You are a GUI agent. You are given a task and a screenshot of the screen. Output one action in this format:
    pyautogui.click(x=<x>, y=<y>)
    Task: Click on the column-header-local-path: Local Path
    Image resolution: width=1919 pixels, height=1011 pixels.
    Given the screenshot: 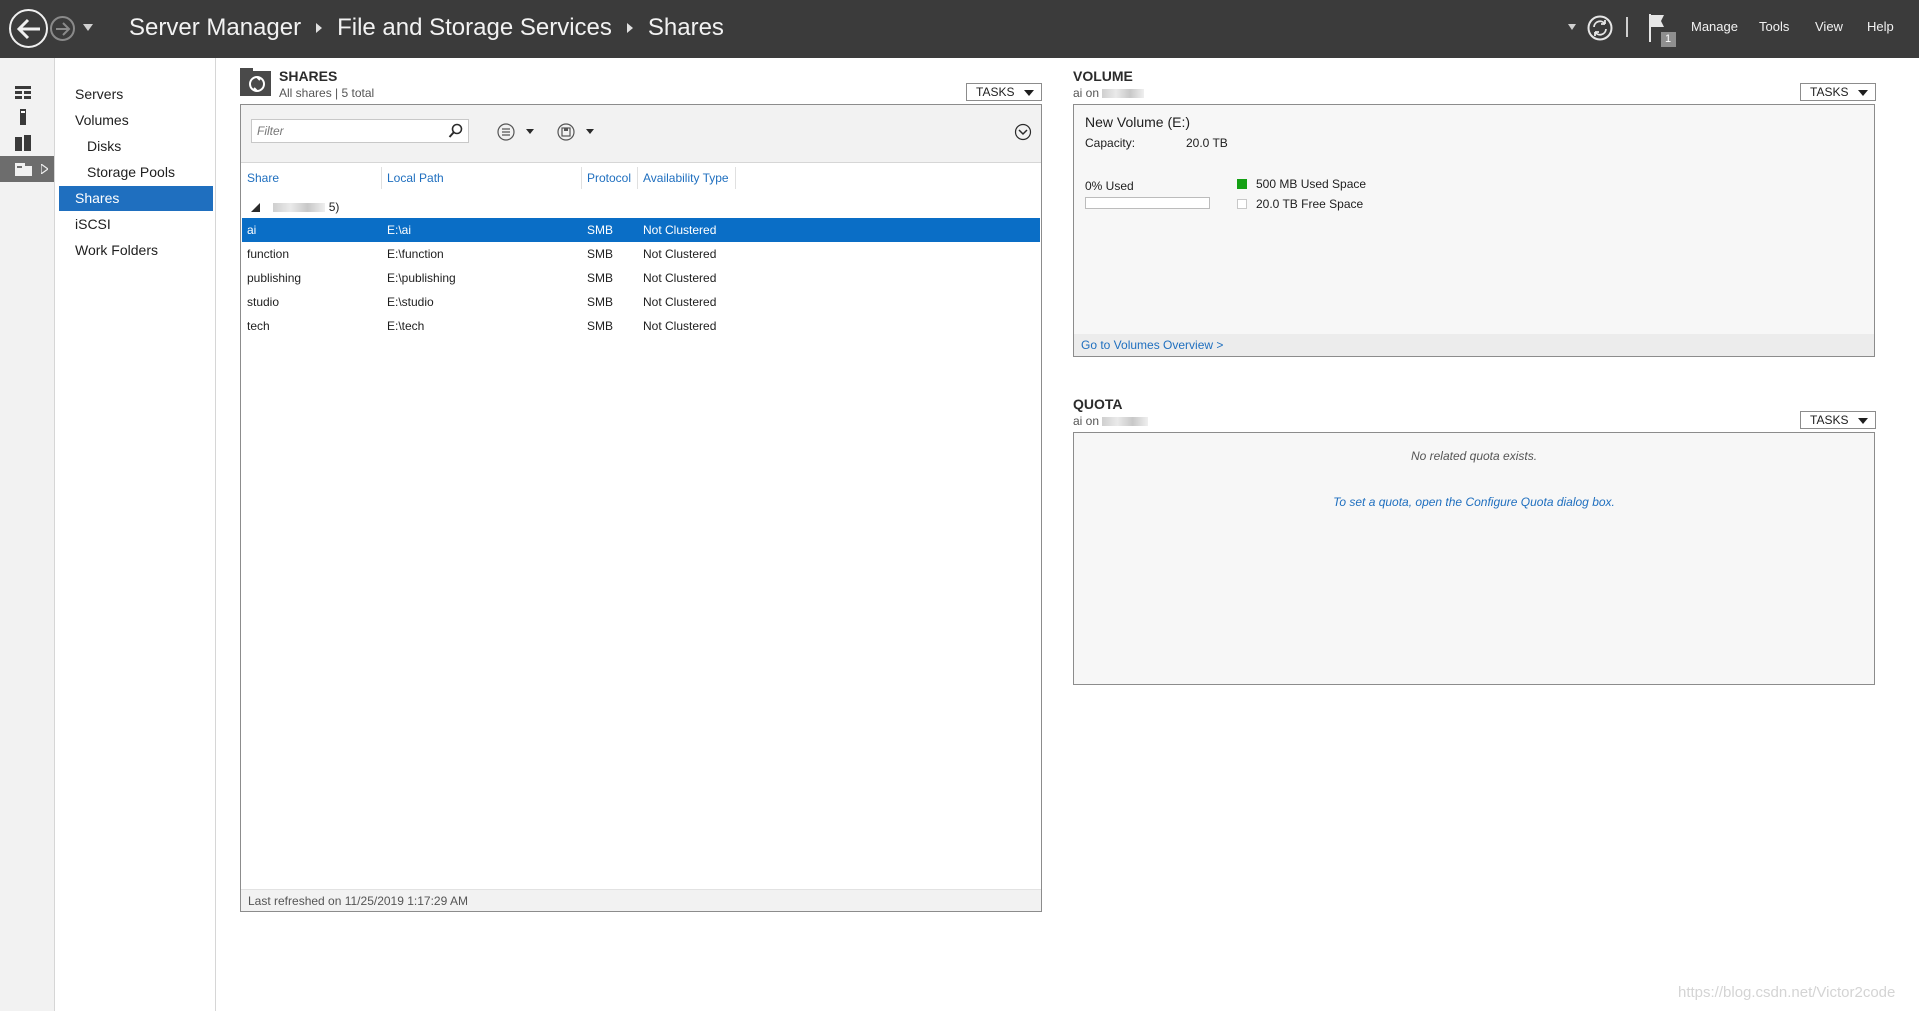 What is the action you would take?
    pyautogui.click(x=482, y=178)
    